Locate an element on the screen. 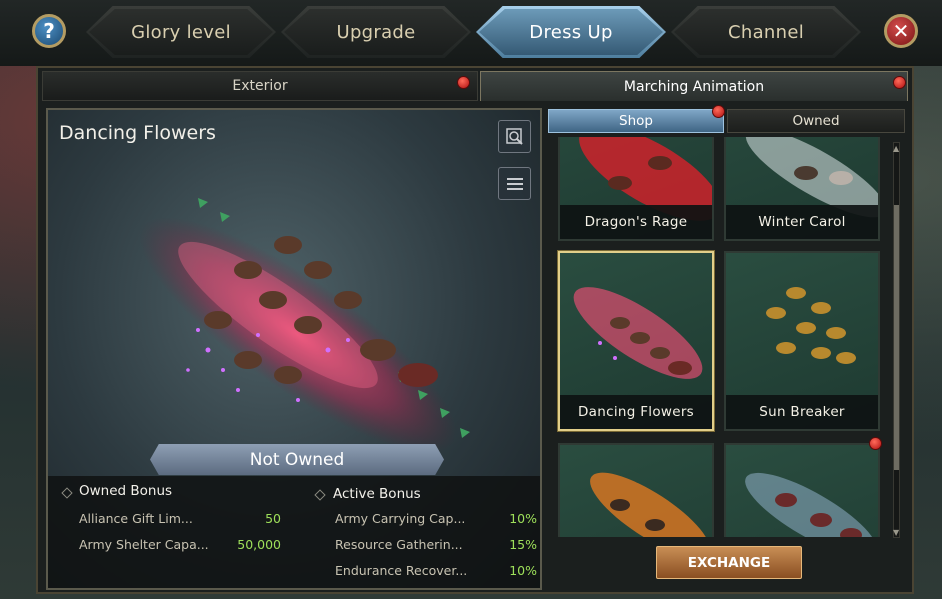 The height and width of the screenshot is (599, 942). card-label: Sun Breaker is located at coordinates (802, 412).